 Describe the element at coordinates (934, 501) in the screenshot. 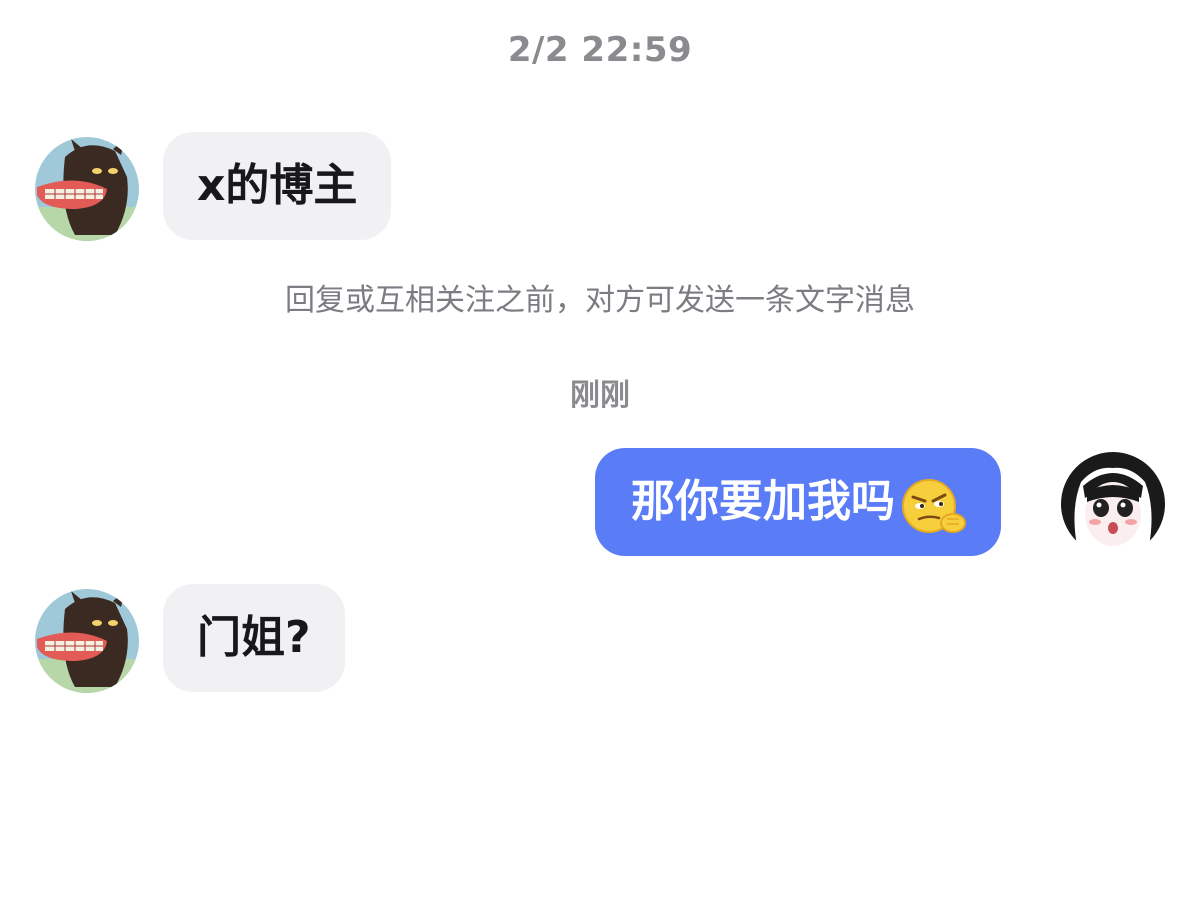

I see `smirk-thinking-emoji-icon` at that location.